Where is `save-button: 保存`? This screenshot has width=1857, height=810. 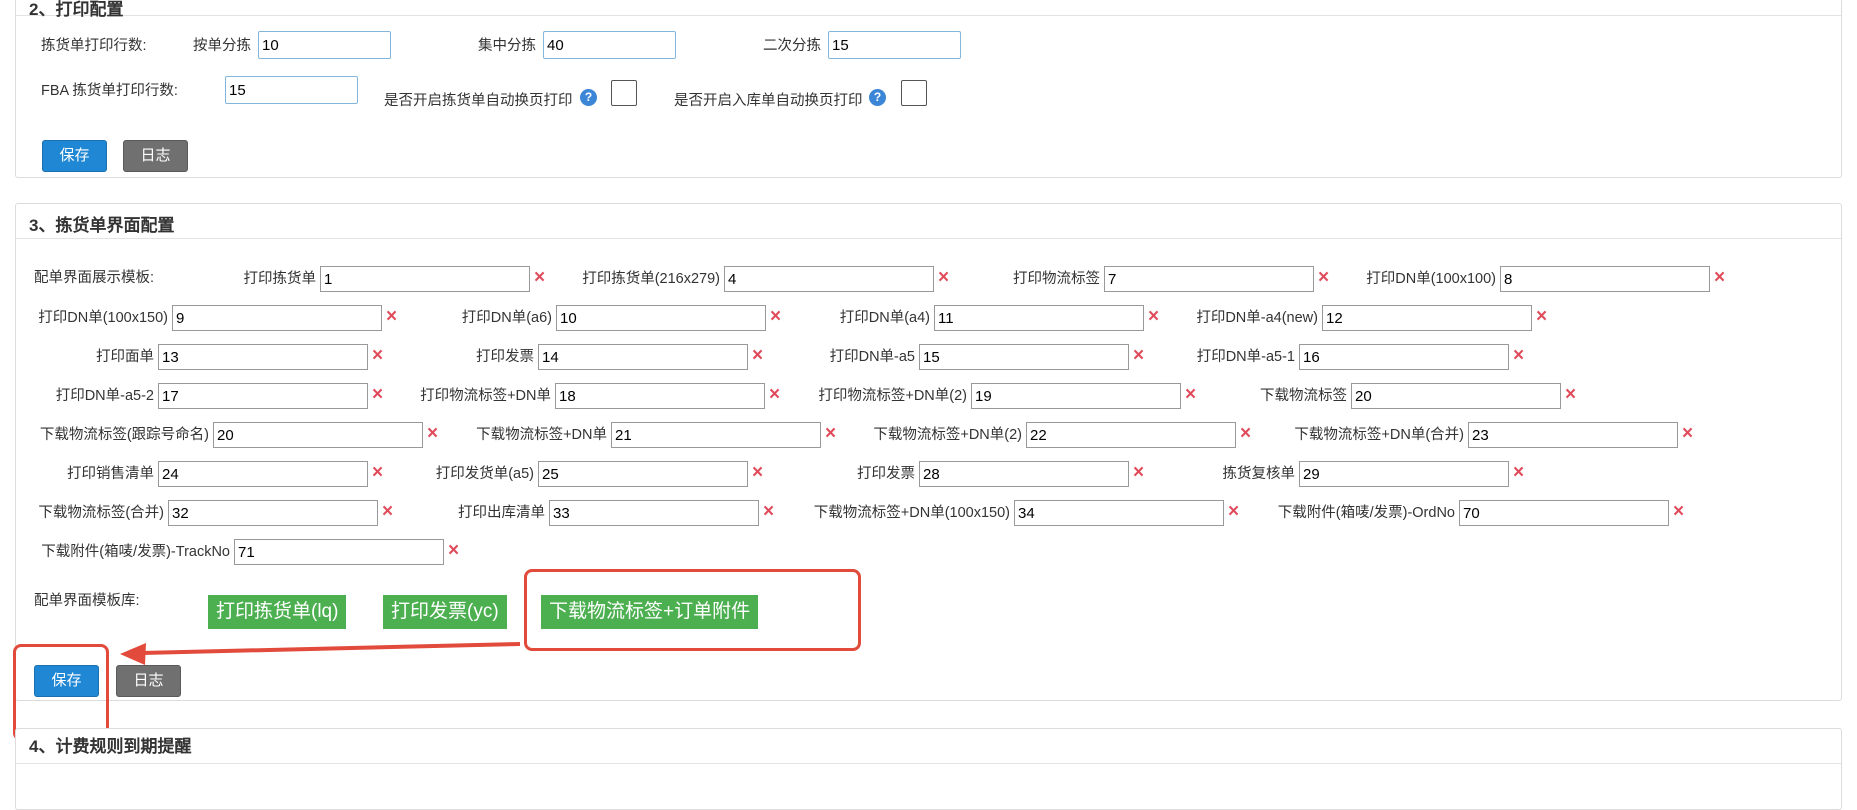
save-button: 保存 is located at coordinates (66, 681).